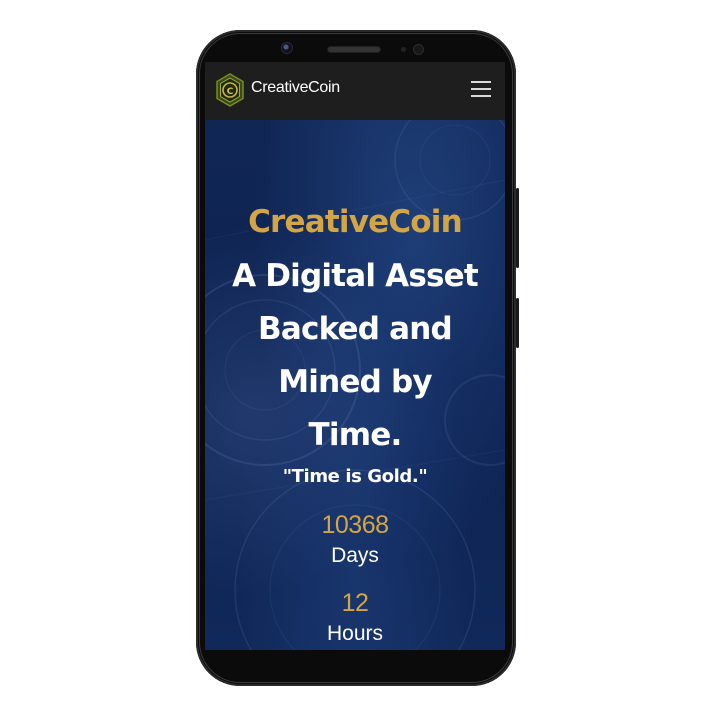 The image size is (715, 715). Describe the element at coordinates (287, 48) in the screenshot. I see `front-camera-icon` at that location.